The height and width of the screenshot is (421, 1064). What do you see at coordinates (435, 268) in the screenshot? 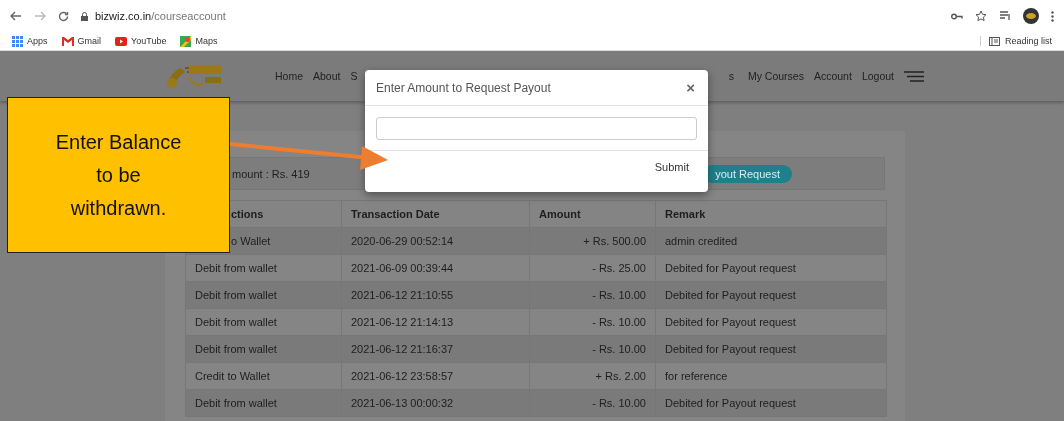
I see `table-cell: 2021-06-09 00:39:44` at bounding box center [435, 268].